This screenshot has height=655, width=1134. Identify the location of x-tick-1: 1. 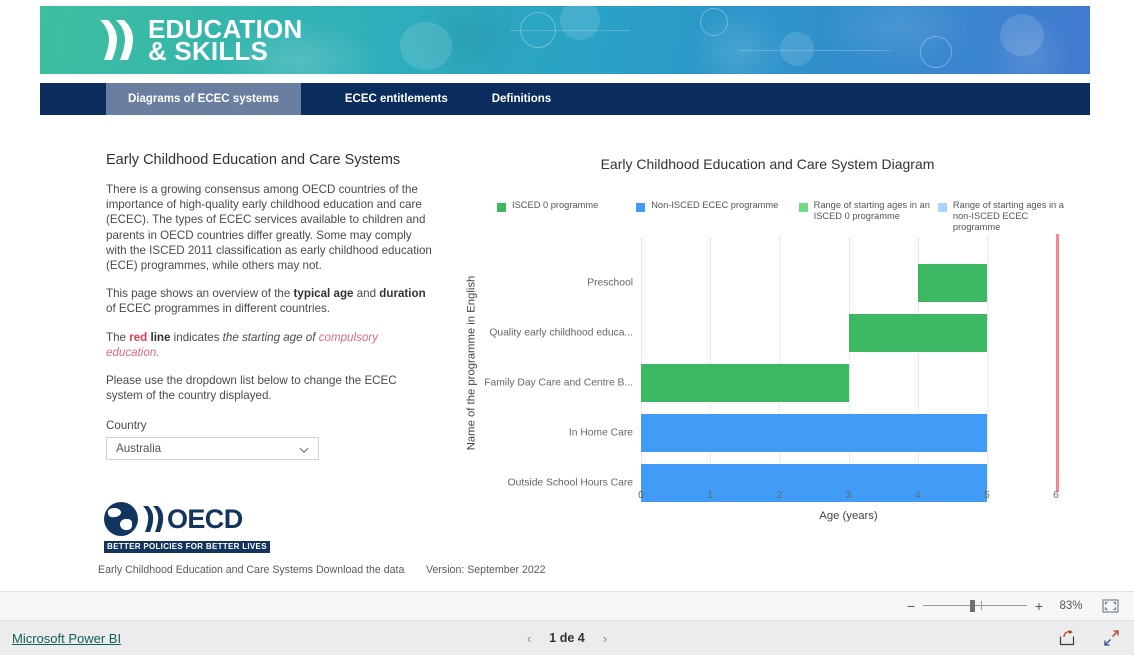
(710, 495).